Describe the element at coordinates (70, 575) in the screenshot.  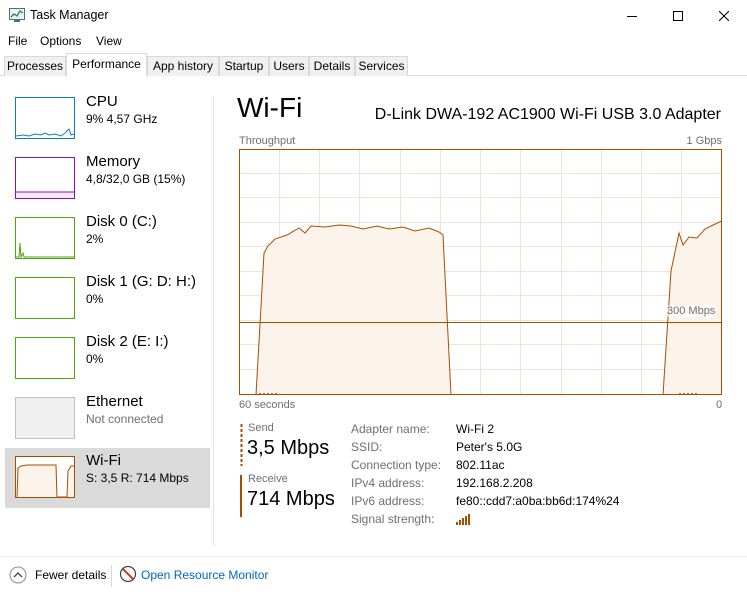
I see `fewer-details-button: Fewer details` at that location.